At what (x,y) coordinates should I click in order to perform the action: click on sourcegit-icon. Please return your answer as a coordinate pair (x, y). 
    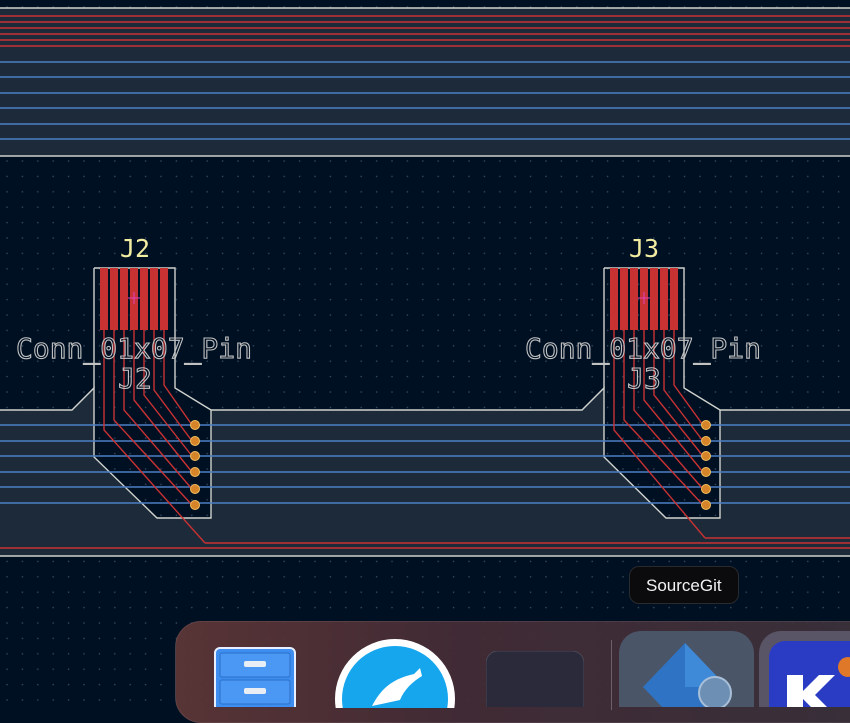
    Looking at the image, I should click on (686, 677).